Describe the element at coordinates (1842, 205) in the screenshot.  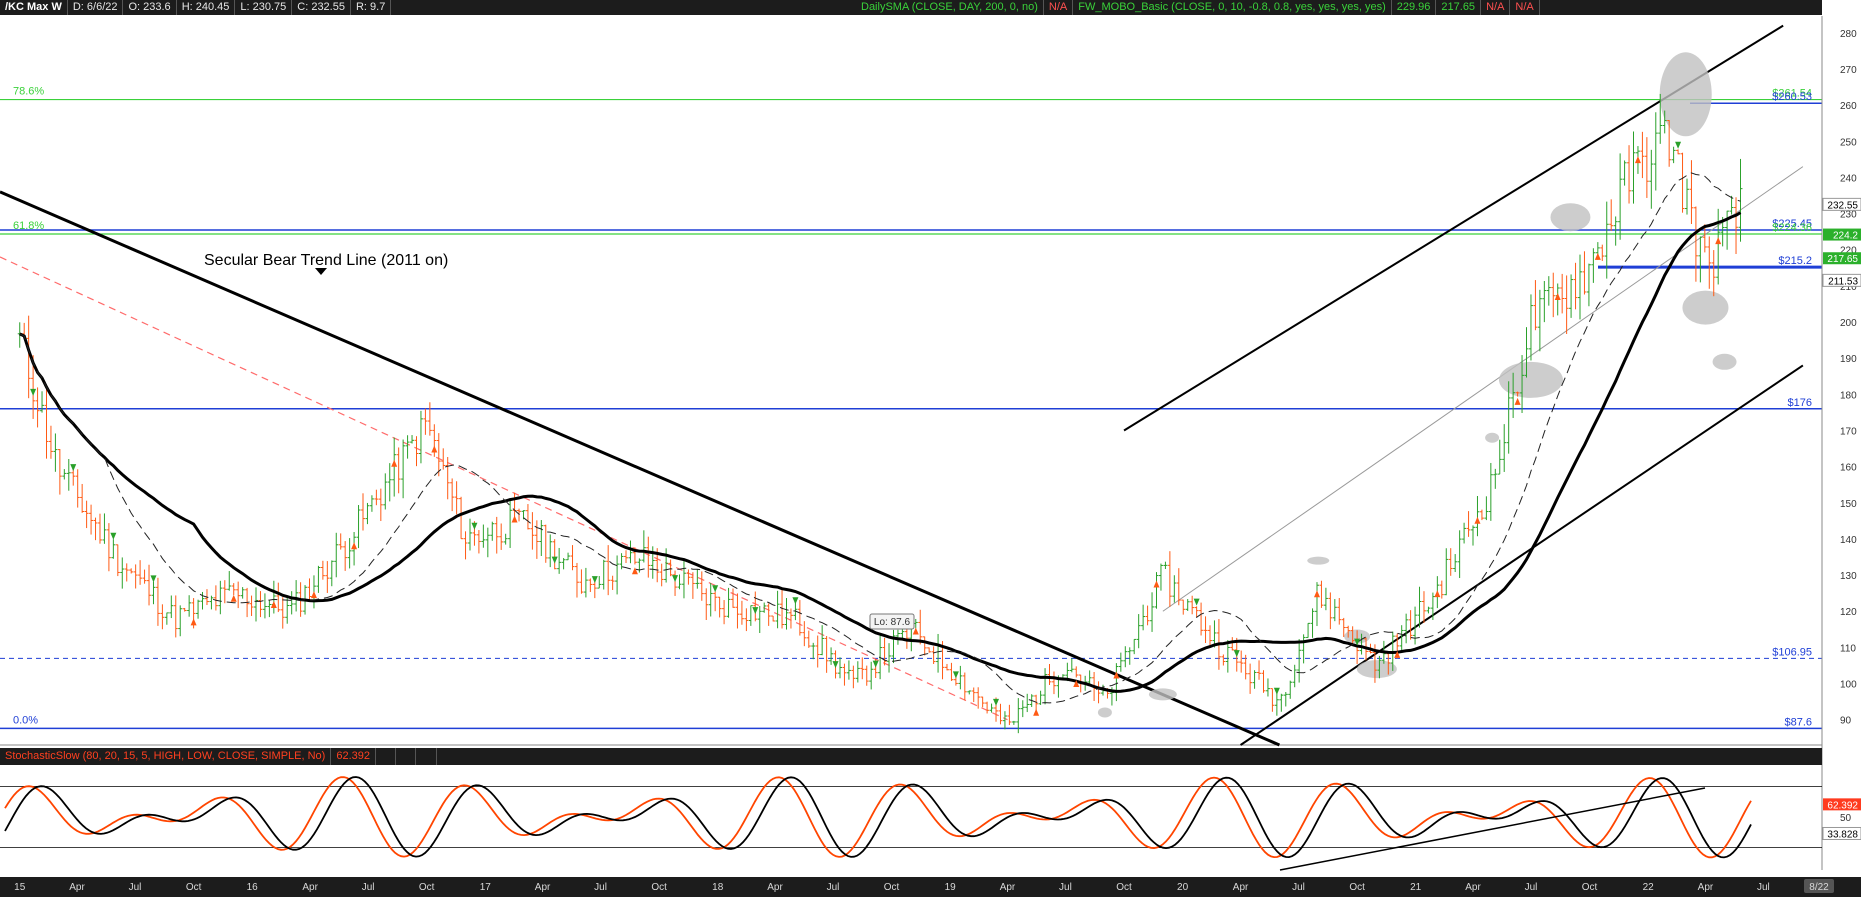
I see `price-marker-label: 232.55` at that location.